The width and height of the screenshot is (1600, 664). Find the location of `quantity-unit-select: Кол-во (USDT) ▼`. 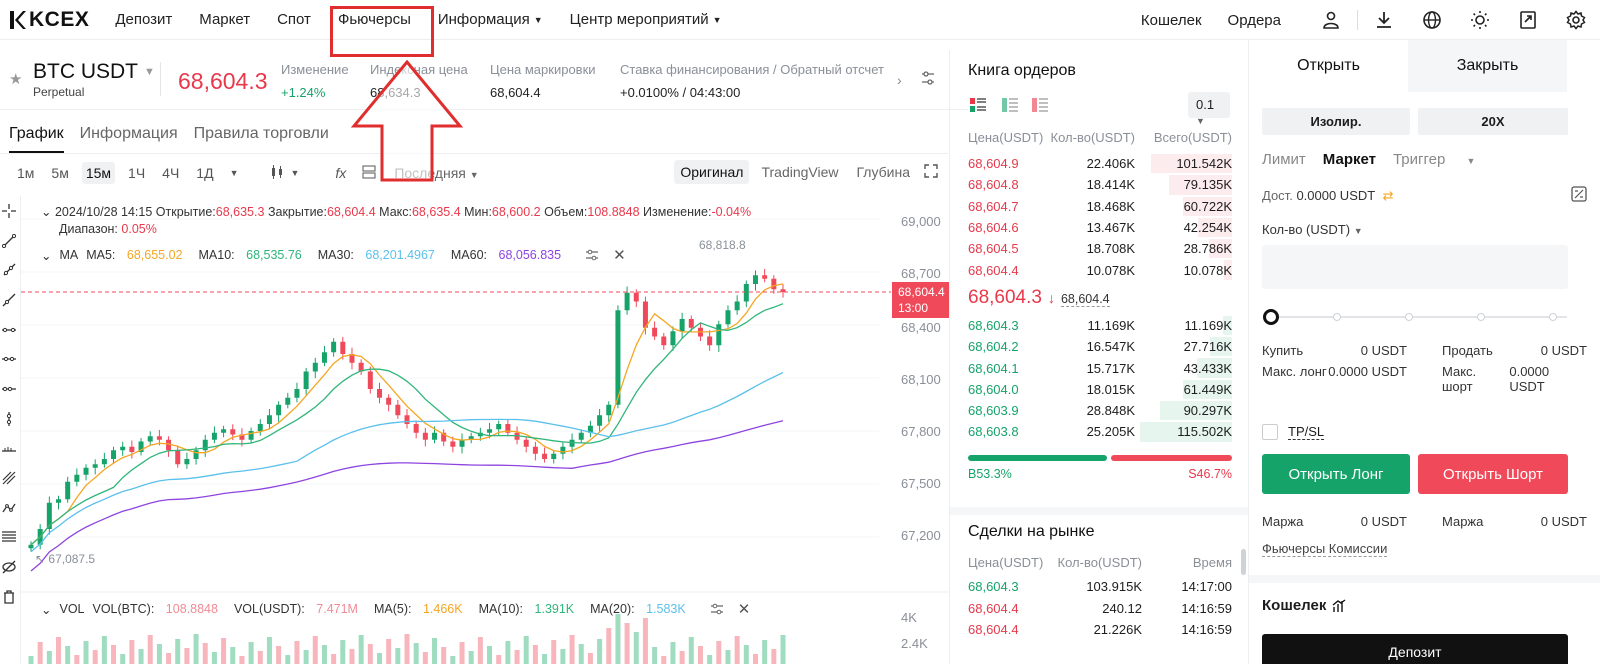

quantity-unit-select: Кол-во (USDT) ▼ is located at coordinates (1431, 229).